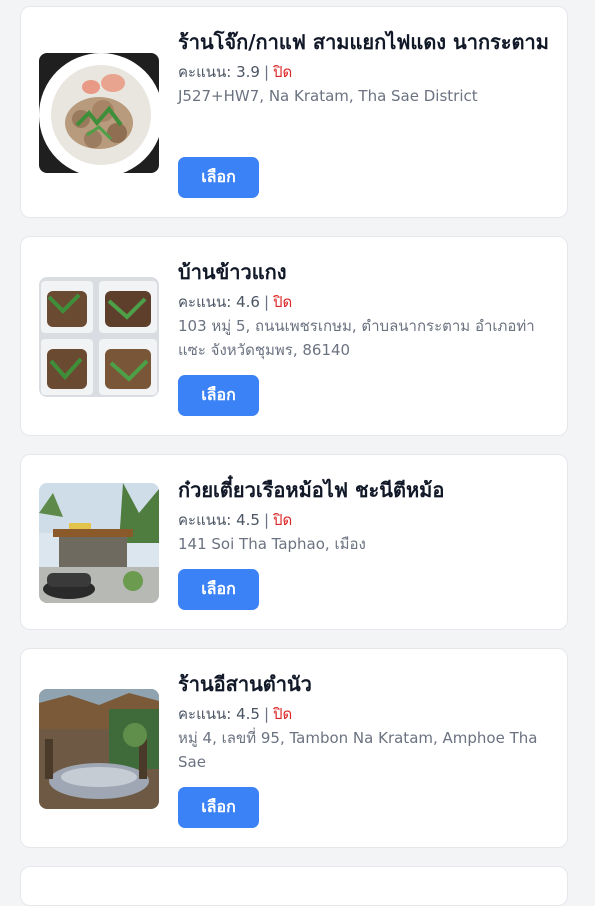 This screenshot has height=906, width=595. Describe the element at coordinates (245, 684) in the screenshot. I see `restaurant-name: ร้านอีสานตำนัว` at that location.